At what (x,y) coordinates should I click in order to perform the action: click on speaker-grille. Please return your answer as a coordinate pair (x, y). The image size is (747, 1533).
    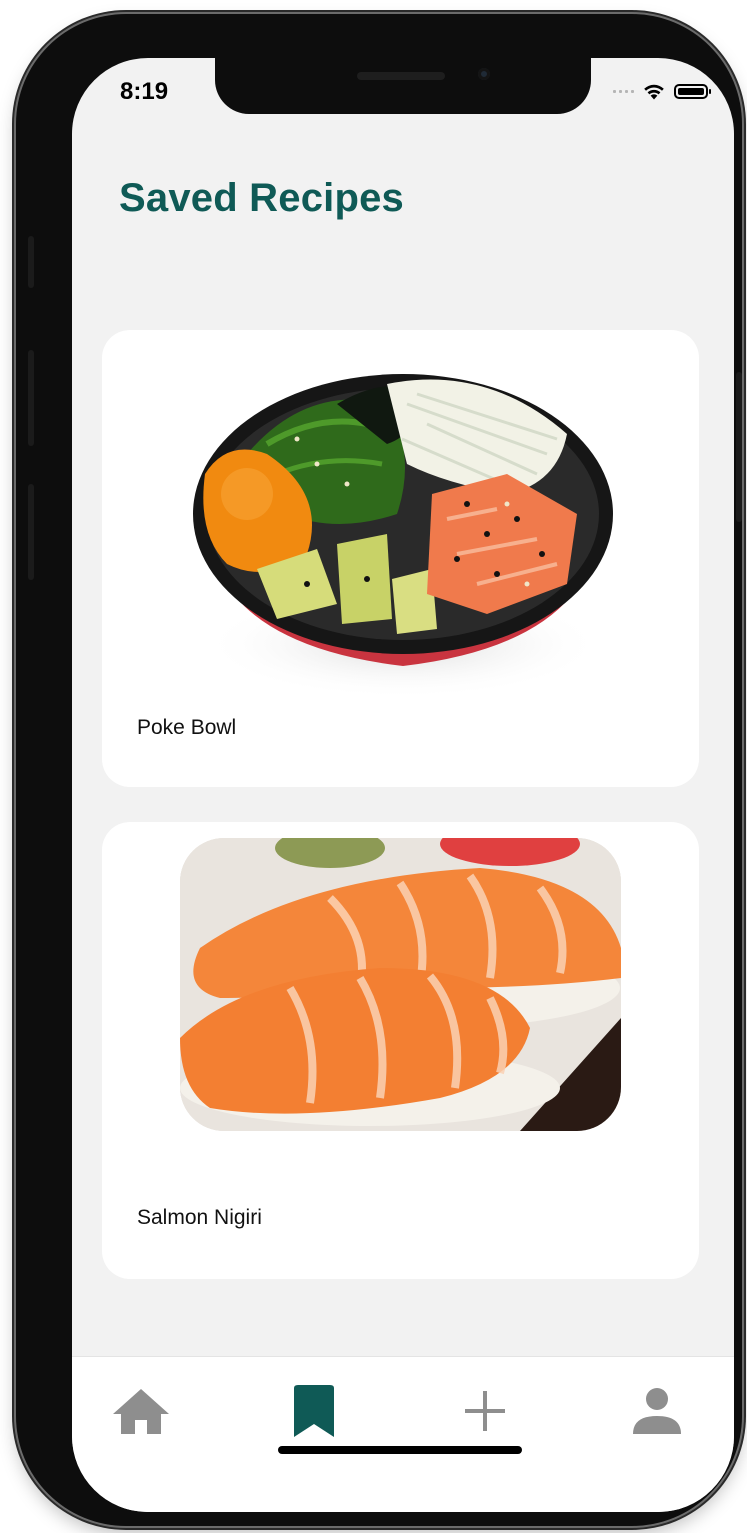
    Looking at the image, I should click on (401, 76).